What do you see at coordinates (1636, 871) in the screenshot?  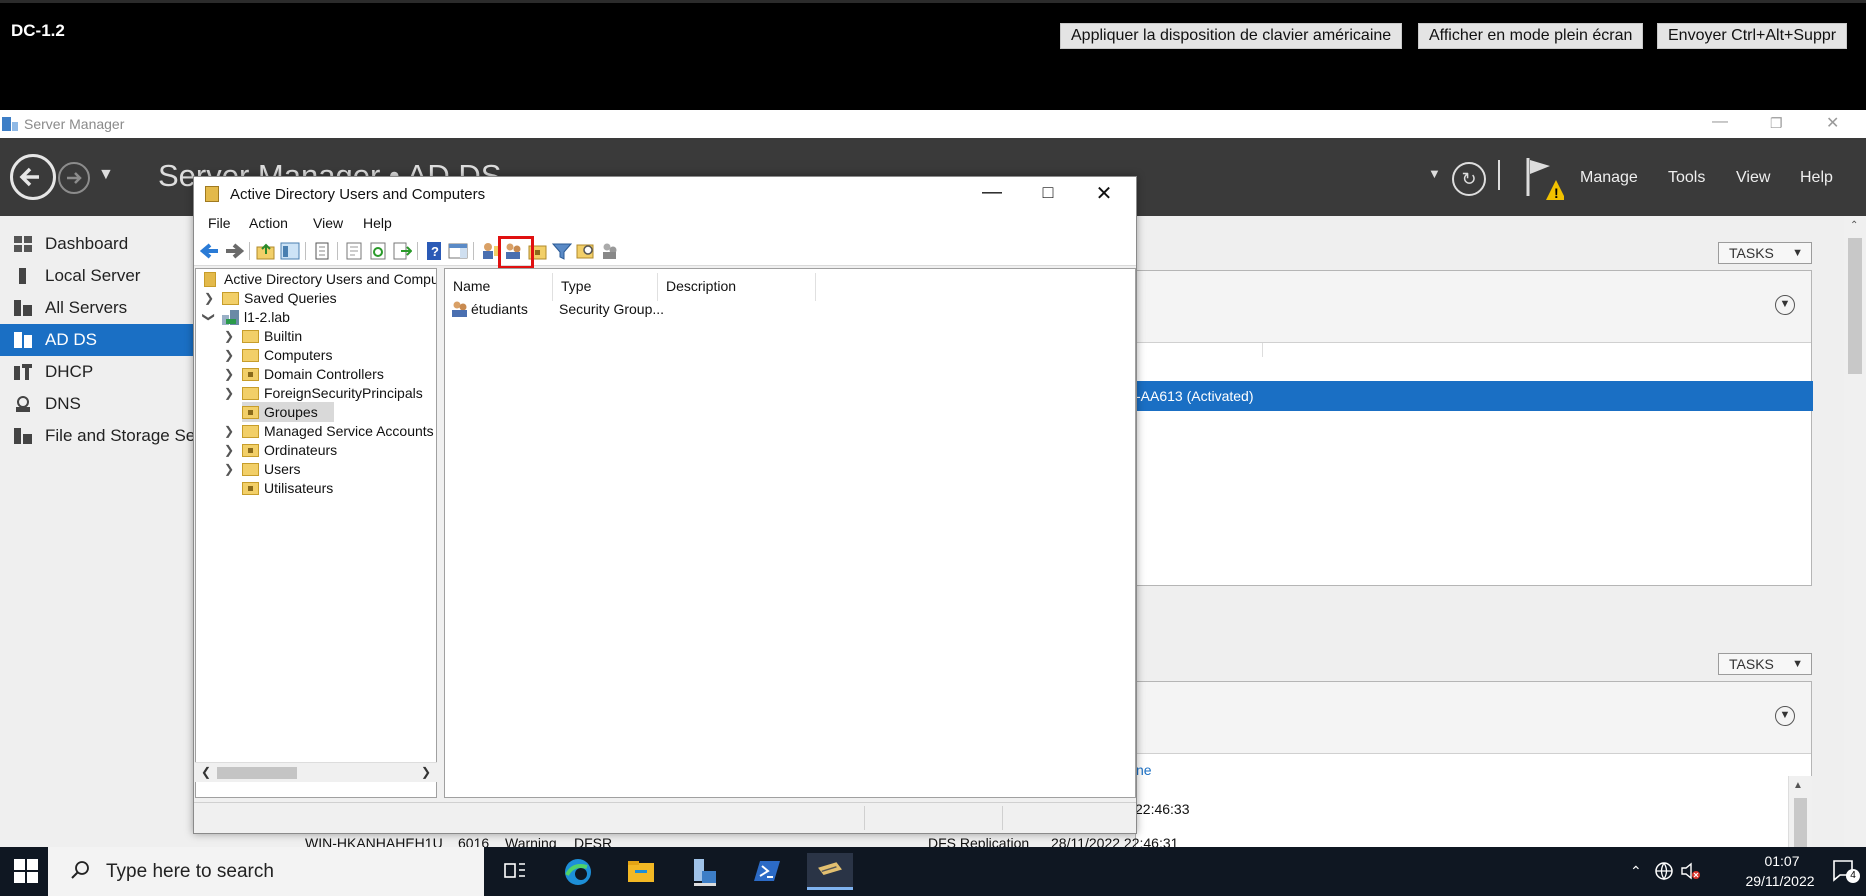 I see `show-hidden-icons-icon: ⌃` at bounding box center [1636, 871].